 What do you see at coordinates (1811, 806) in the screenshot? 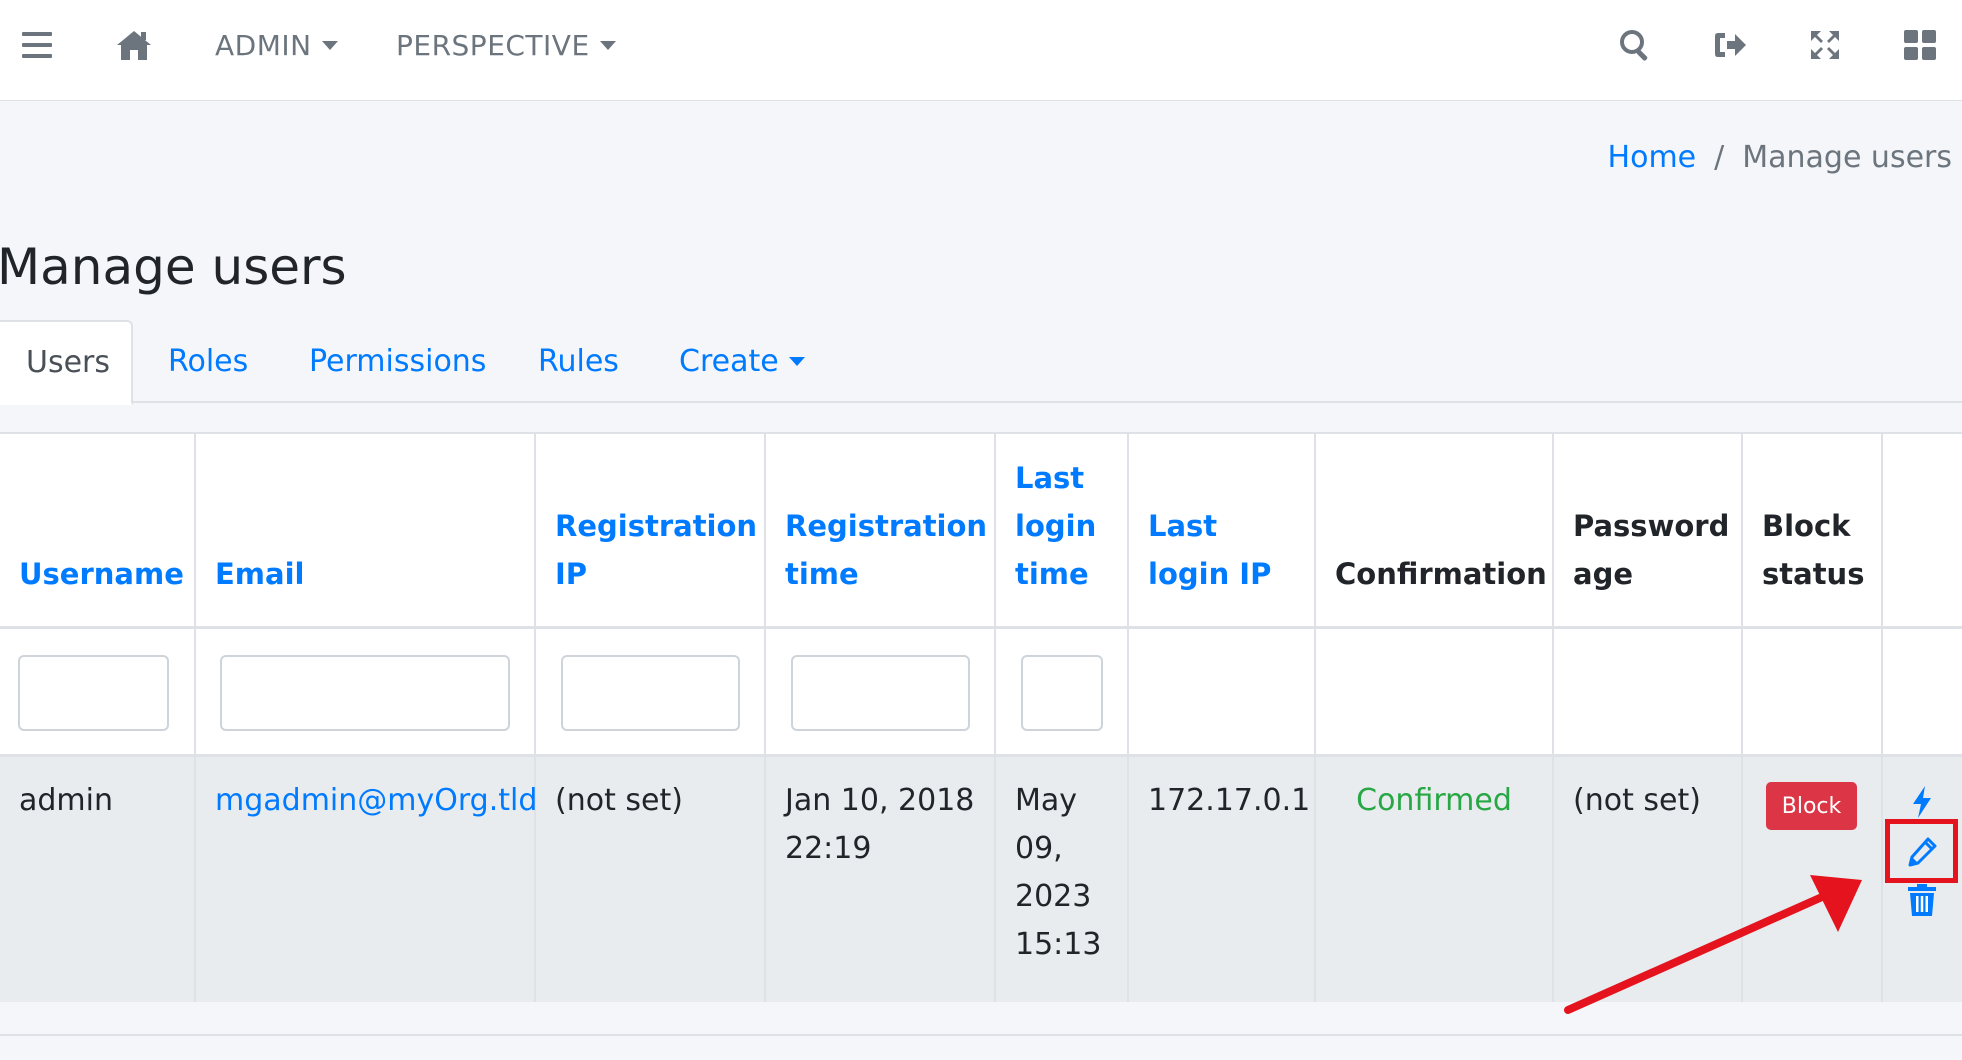
I see `block-user-button: Block` at bounding box center [1811, 806].